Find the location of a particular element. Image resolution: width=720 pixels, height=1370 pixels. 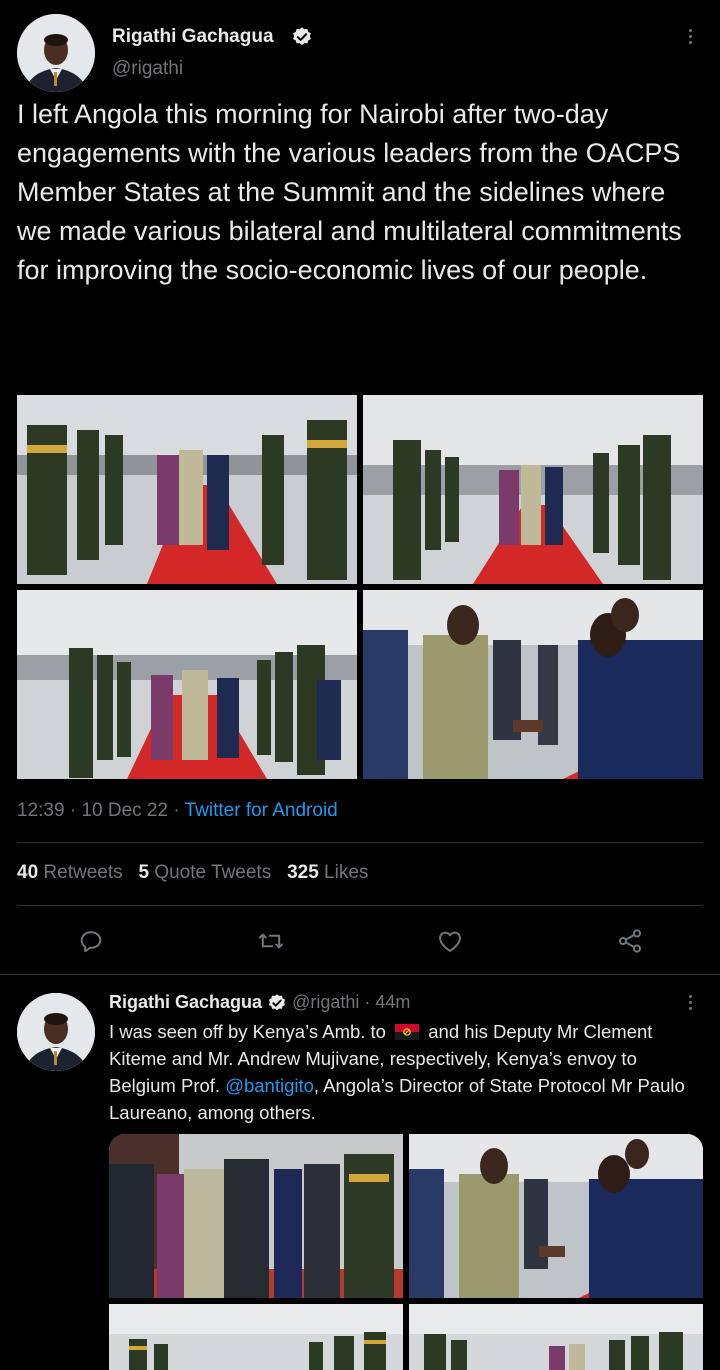

retweet-icon is located at coordinates (271, 941).